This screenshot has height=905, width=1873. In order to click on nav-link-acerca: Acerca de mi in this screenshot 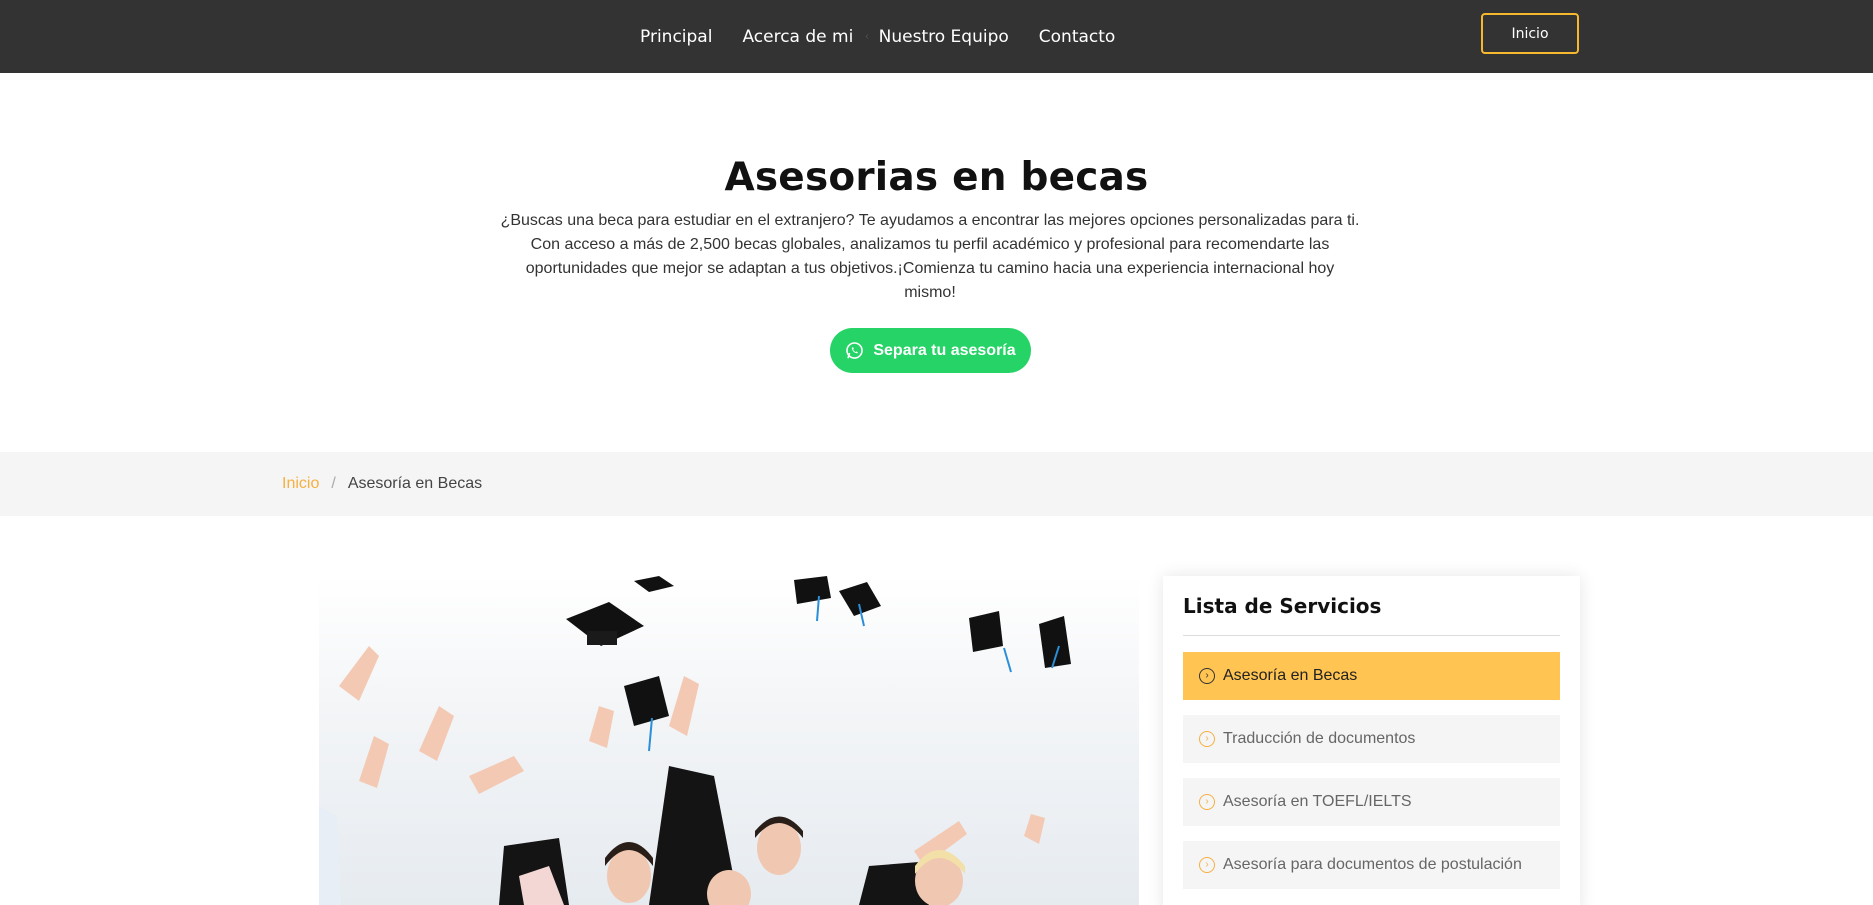, I will do `click(797, 37)`.